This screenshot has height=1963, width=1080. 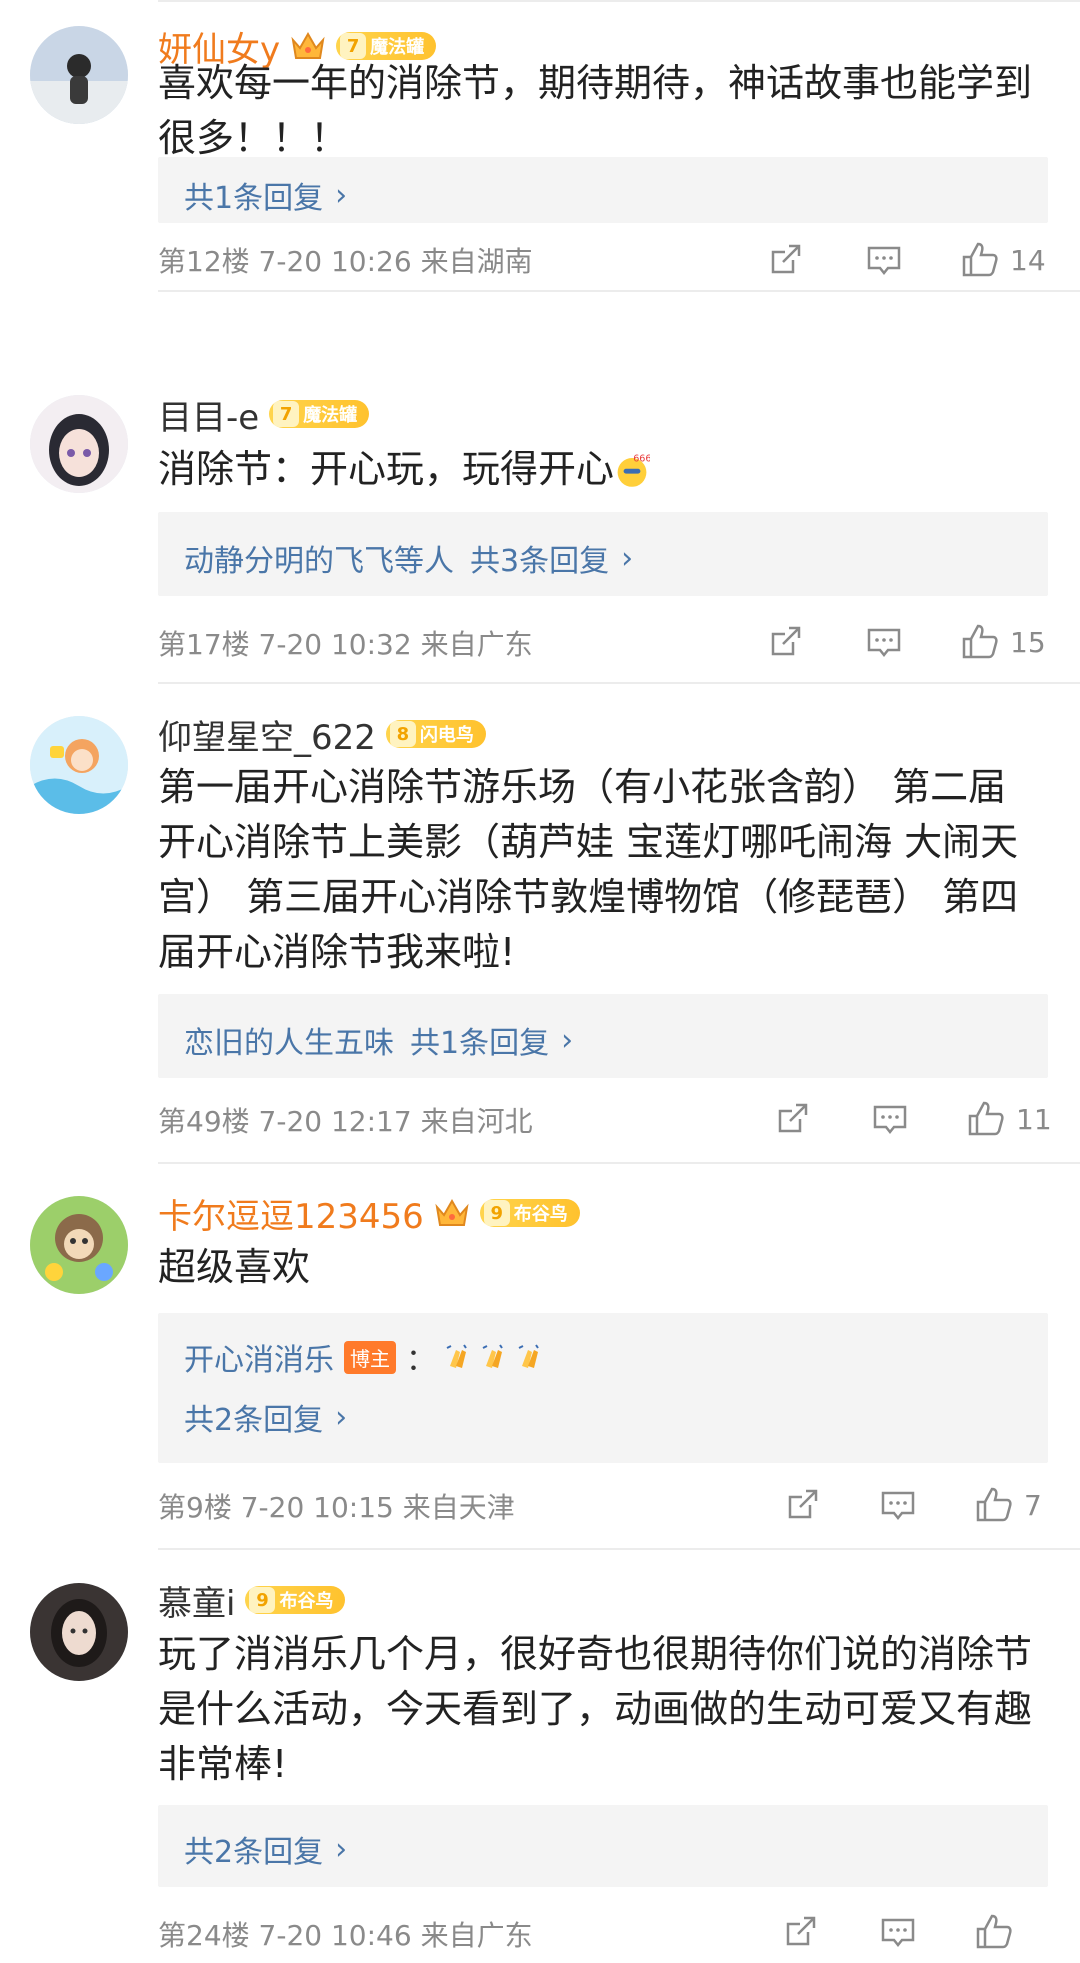 I want to click on floor: 第24楼, so click(x=204, y=1935).